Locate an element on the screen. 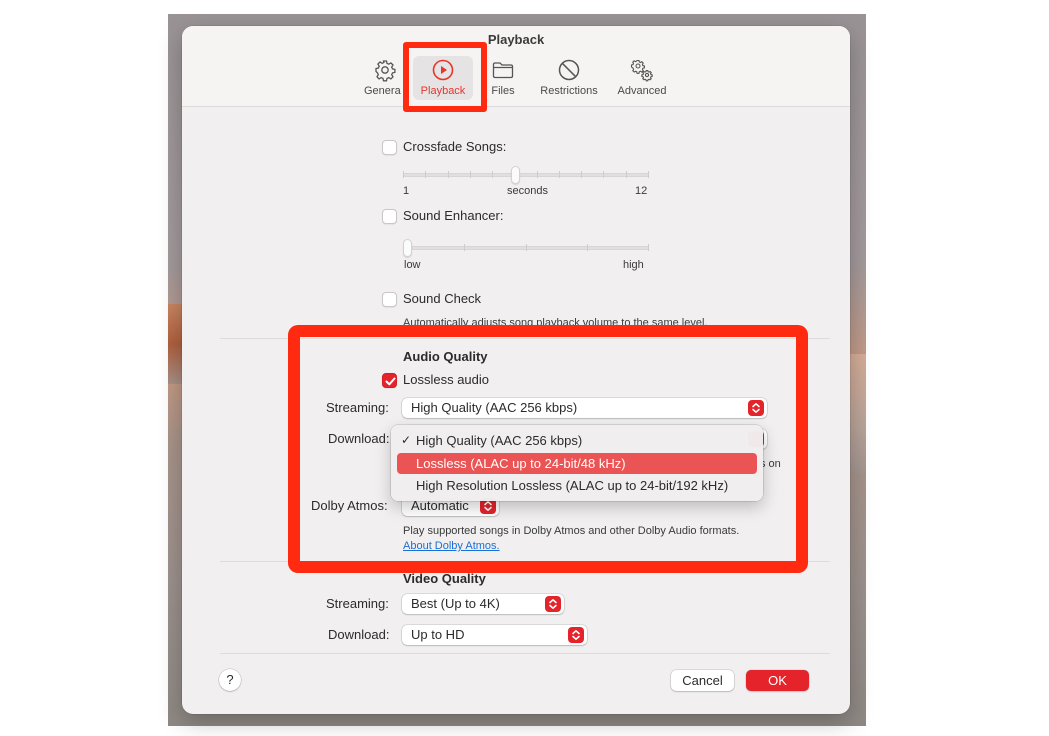 The width and height of the screenshot is (1049, 736). lossless-audio-checkbox is located at coordinates (389, 380).